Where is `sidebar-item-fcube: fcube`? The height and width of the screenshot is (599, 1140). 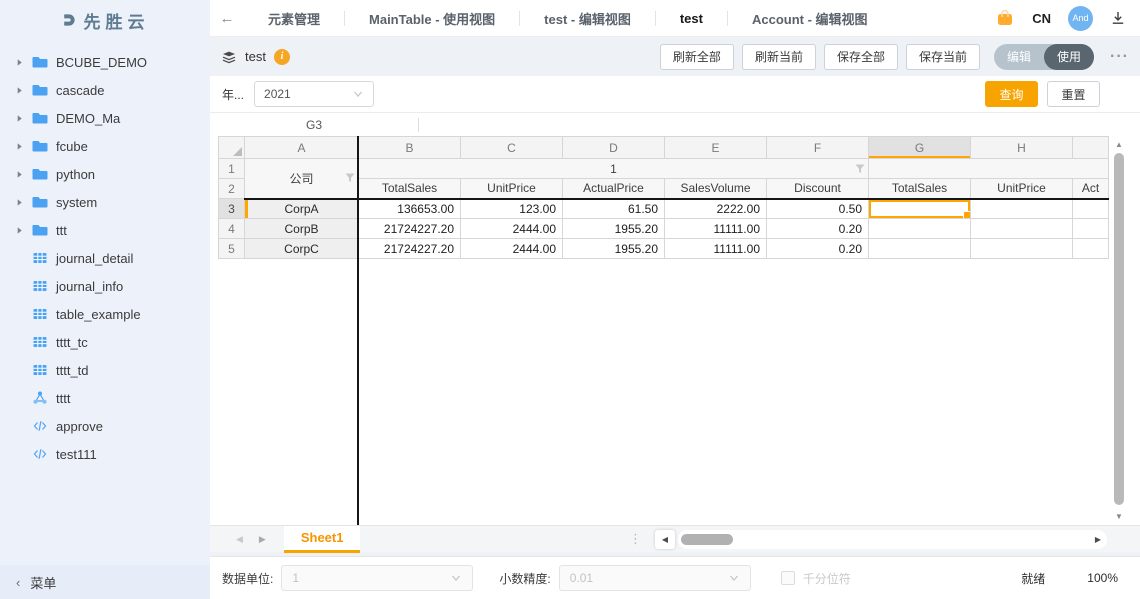 sidebar-item-fcube: fcube is located at coordinates (105, 146).